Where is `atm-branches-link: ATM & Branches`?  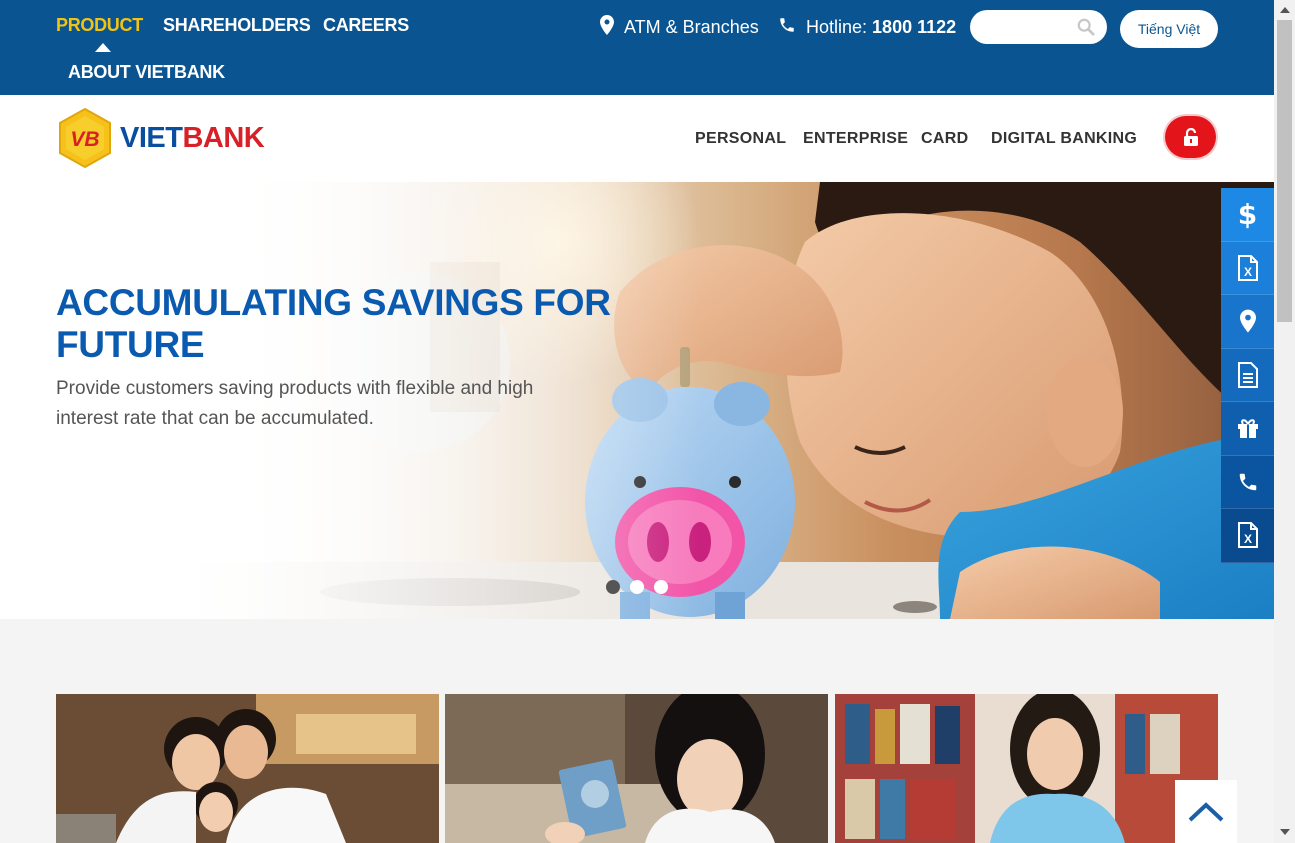
atm-branches-link: ATM & Branches is located at coordinates (679, 27).